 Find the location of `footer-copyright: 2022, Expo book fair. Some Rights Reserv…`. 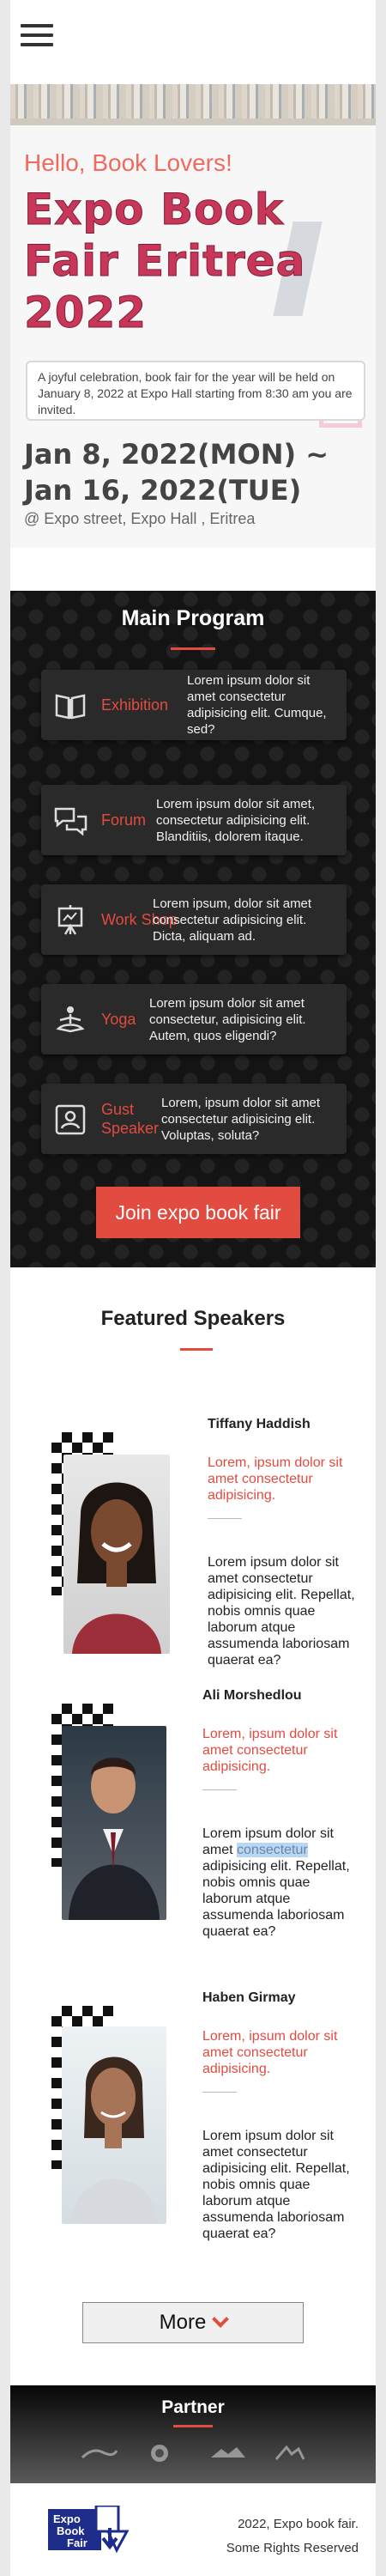

footer-copyright: 2022, Expo book fair. Some Rights Reserv… is located at coordinates (292, 2536).